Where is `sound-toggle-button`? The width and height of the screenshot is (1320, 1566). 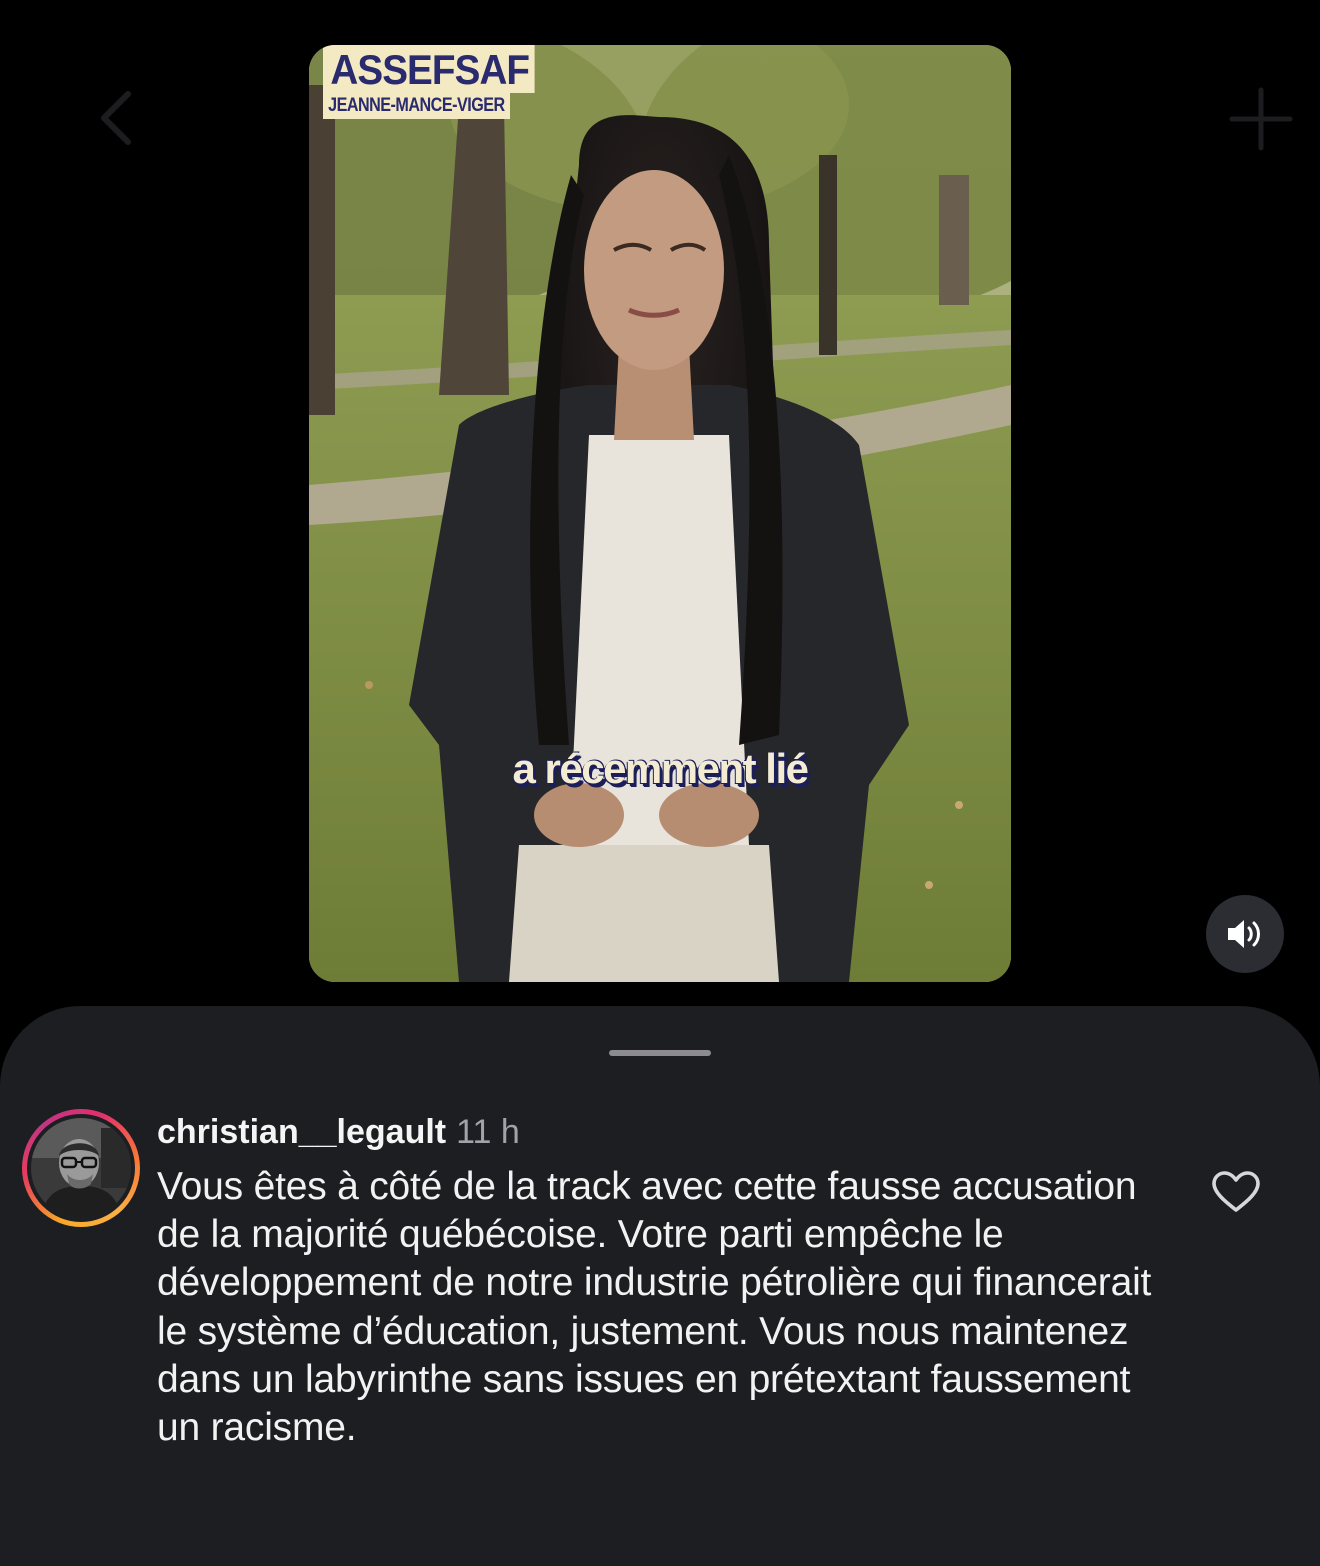
sound-toggle-button is located at coordinates (1245, 934).